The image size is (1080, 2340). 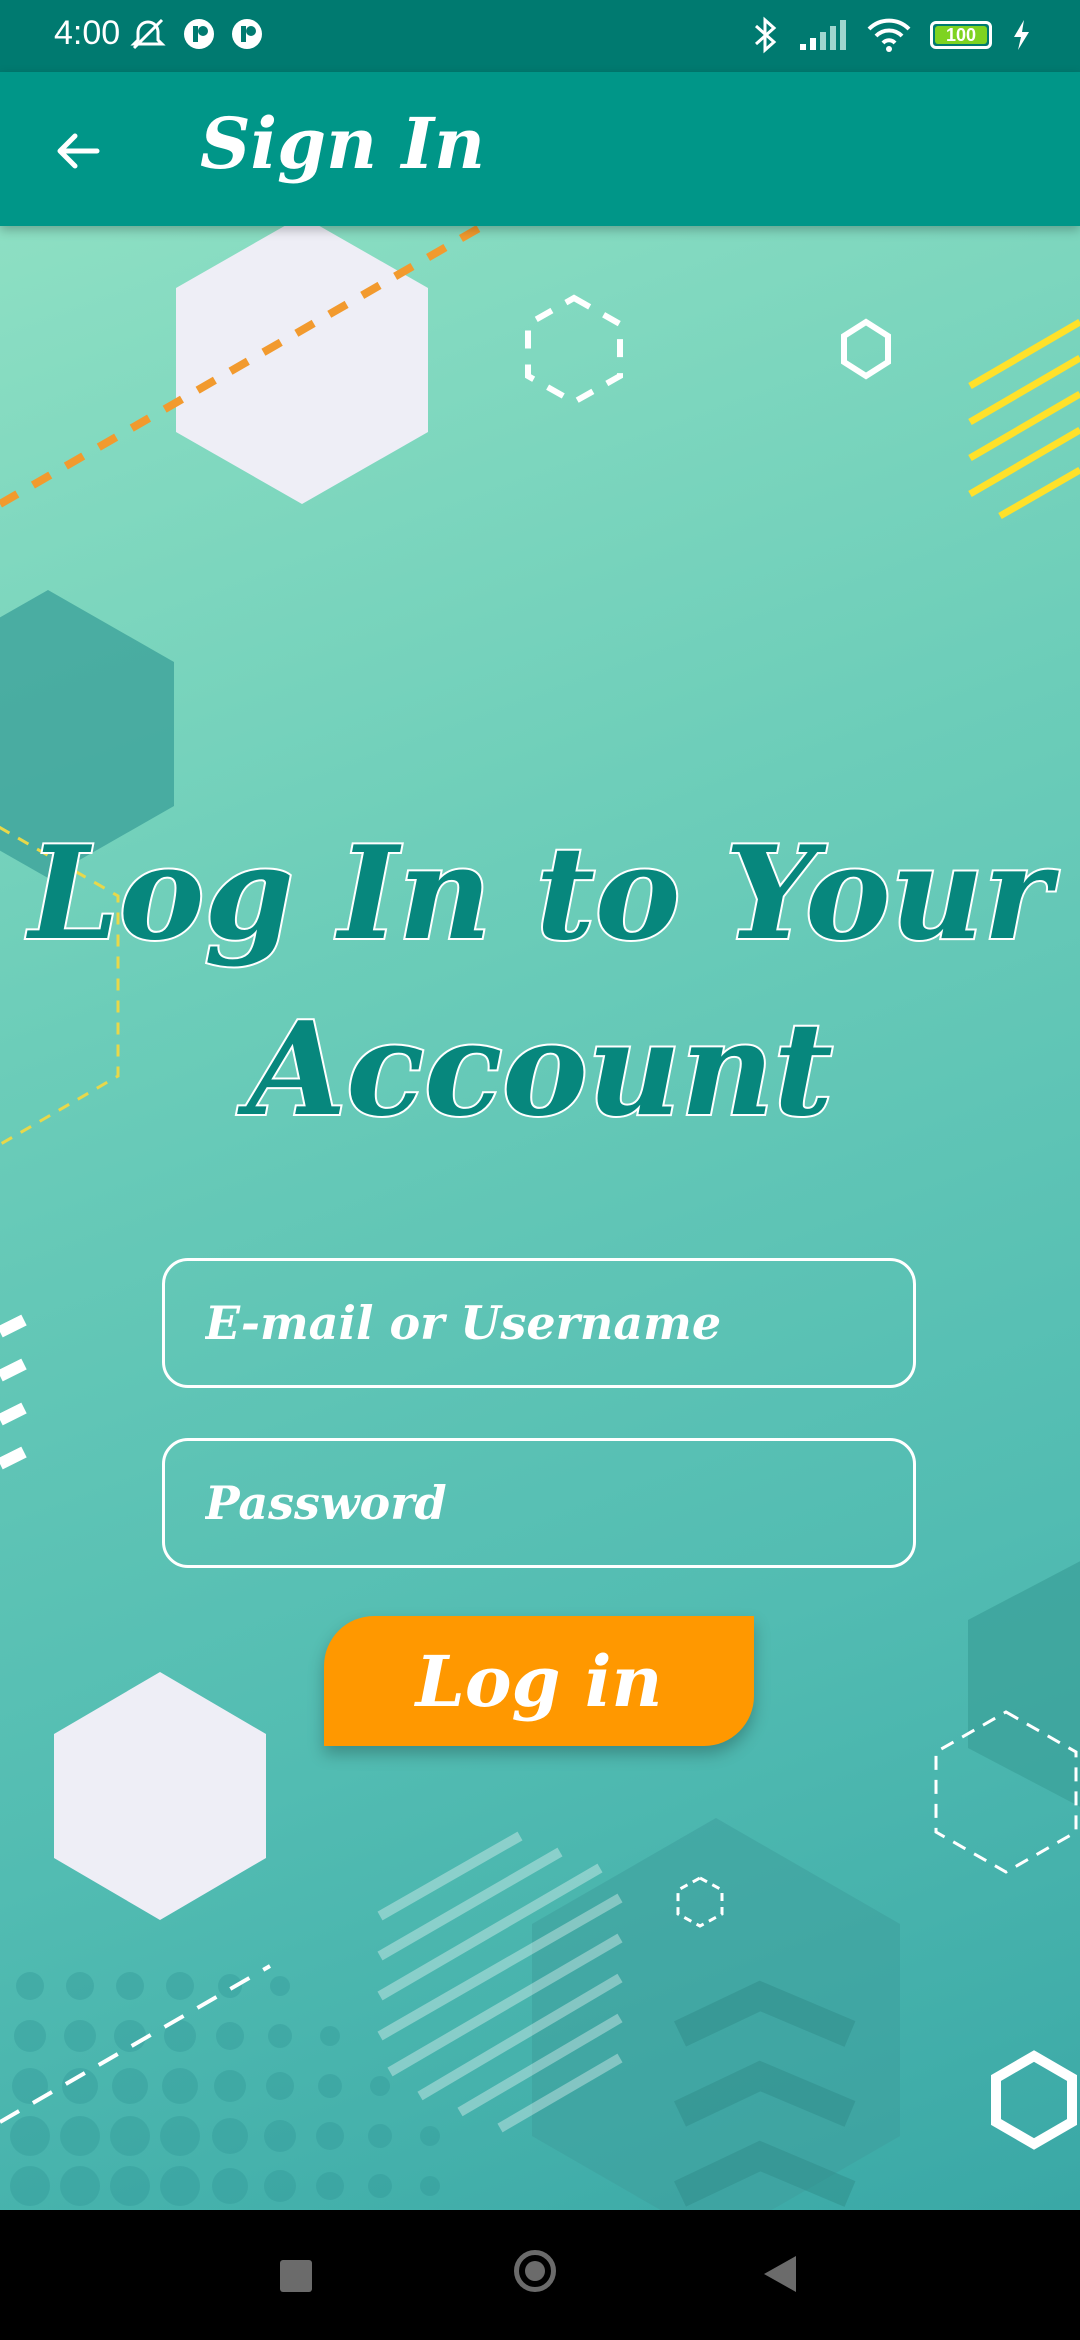 What do you see at coordinates (148, 34) in the screenshot?
I see `mute-alarm-icon` at bounding box center [148, 34].